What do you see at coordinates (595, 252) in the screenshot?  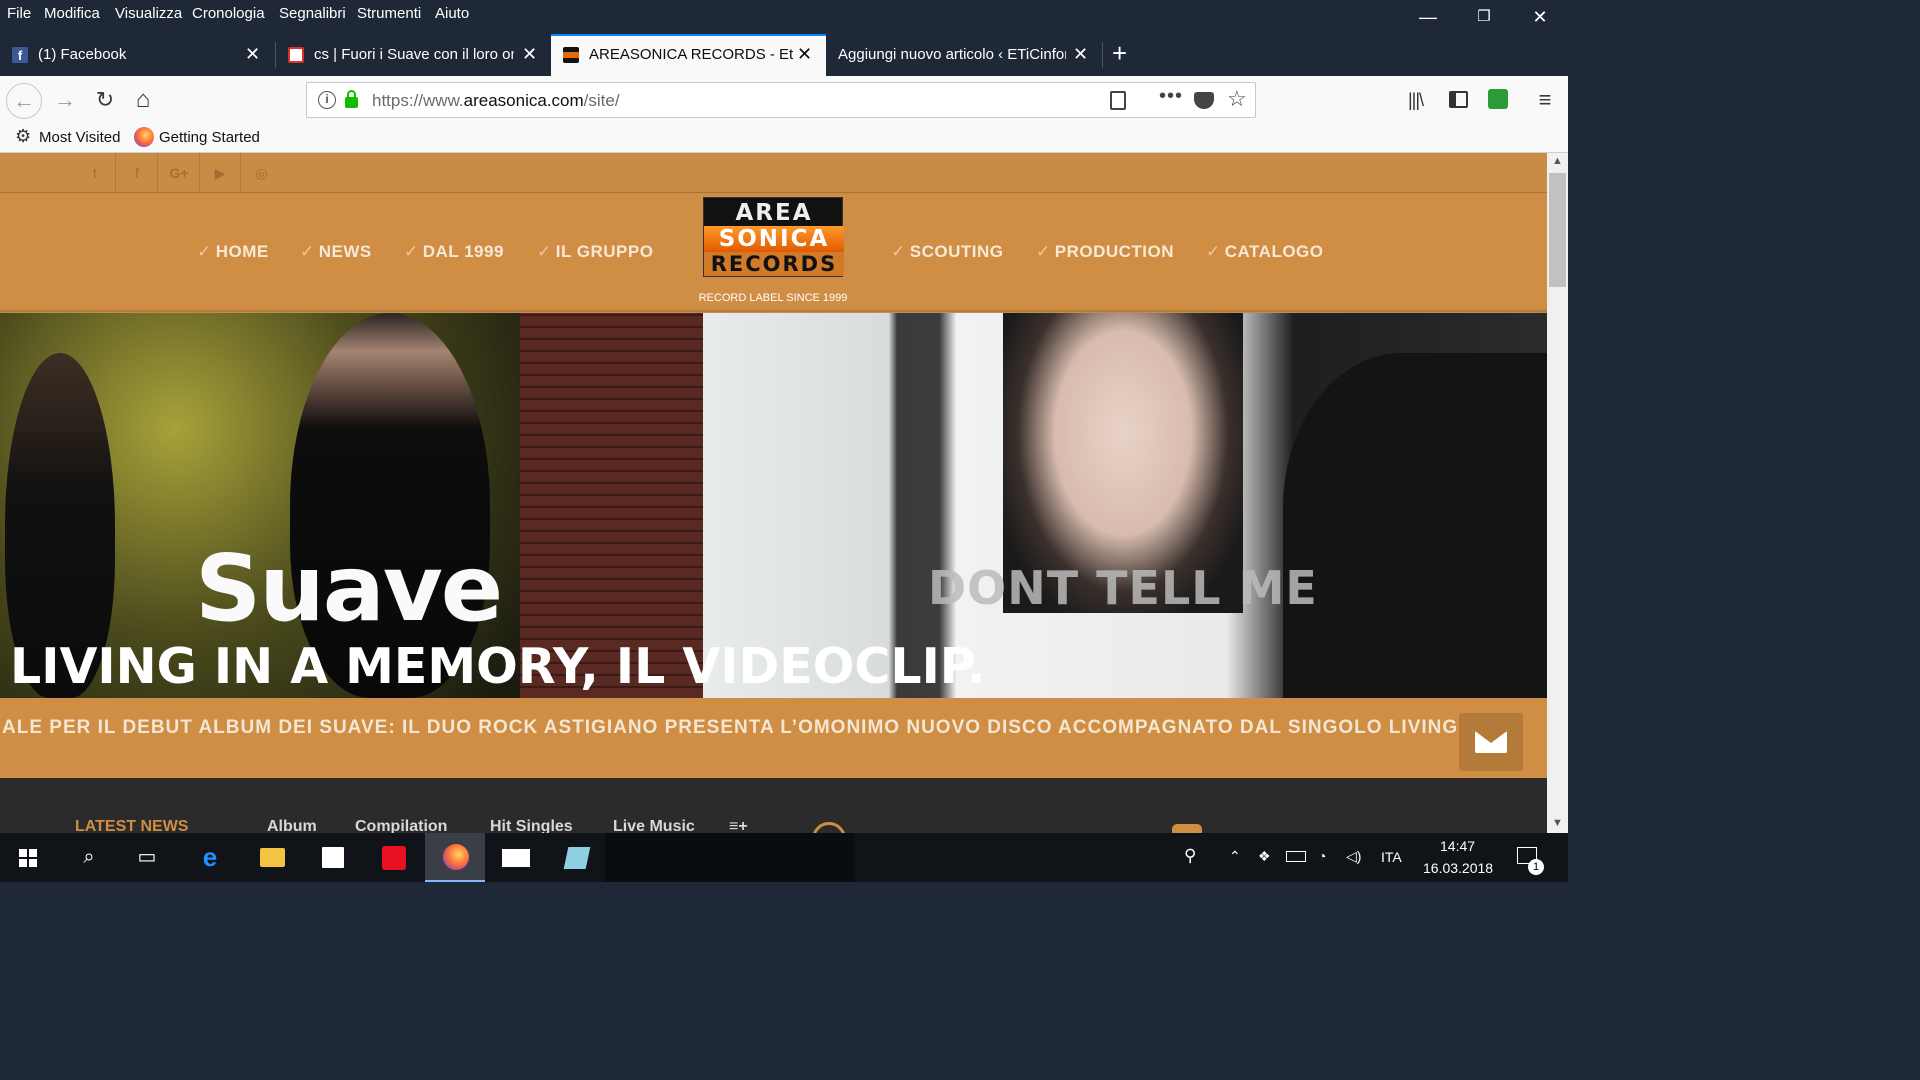 I see `nav-il-gruppo: ✓ IL GRUPPO` at bounding box center [595, 252].